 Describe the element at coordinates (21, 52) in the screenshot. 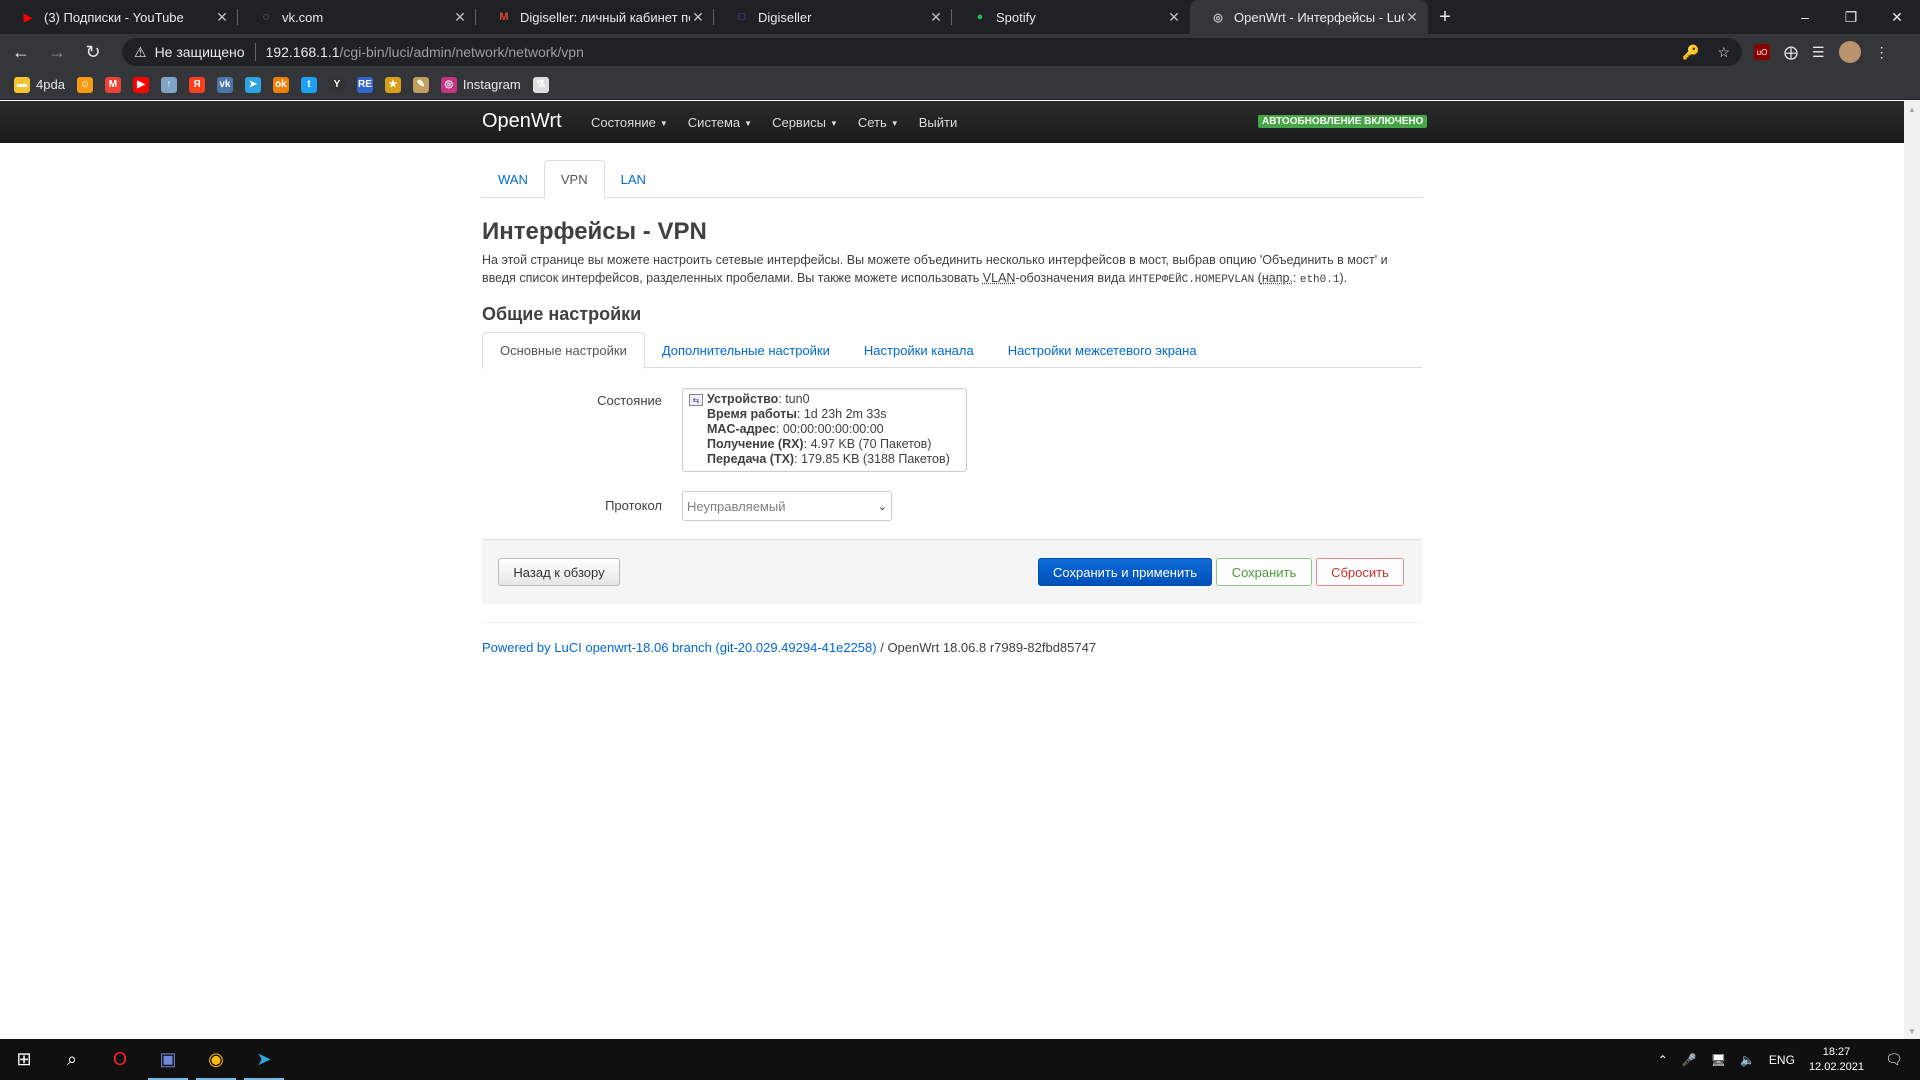

I see `back-icon: ←` at that location.